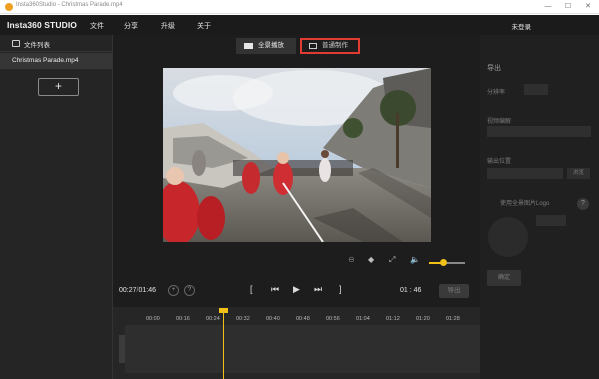 The image size is (599, 379). I want to click on file-list-header: 文件列表, so click(56, 43).